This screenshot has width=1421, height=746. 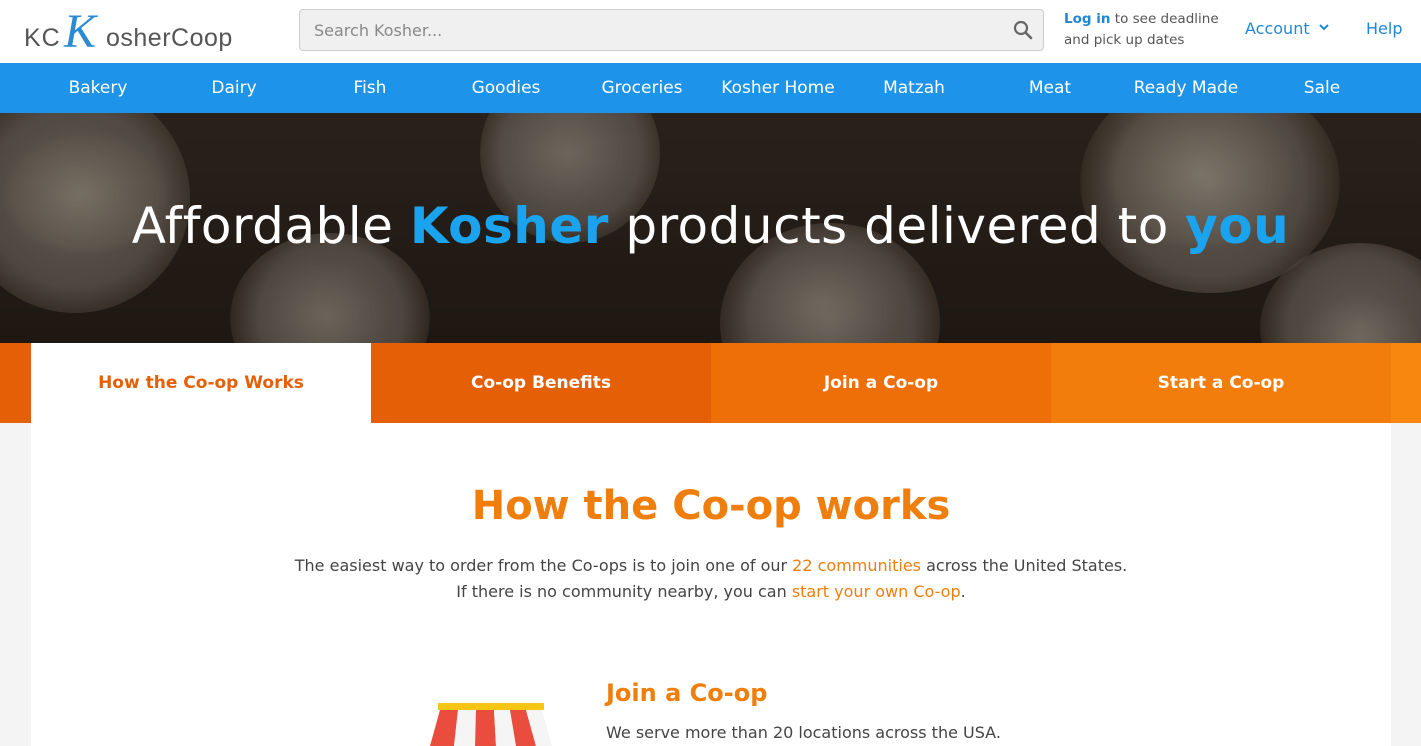 I want to click on hero-text-2: products delivered to, so click(x=897, y=226).